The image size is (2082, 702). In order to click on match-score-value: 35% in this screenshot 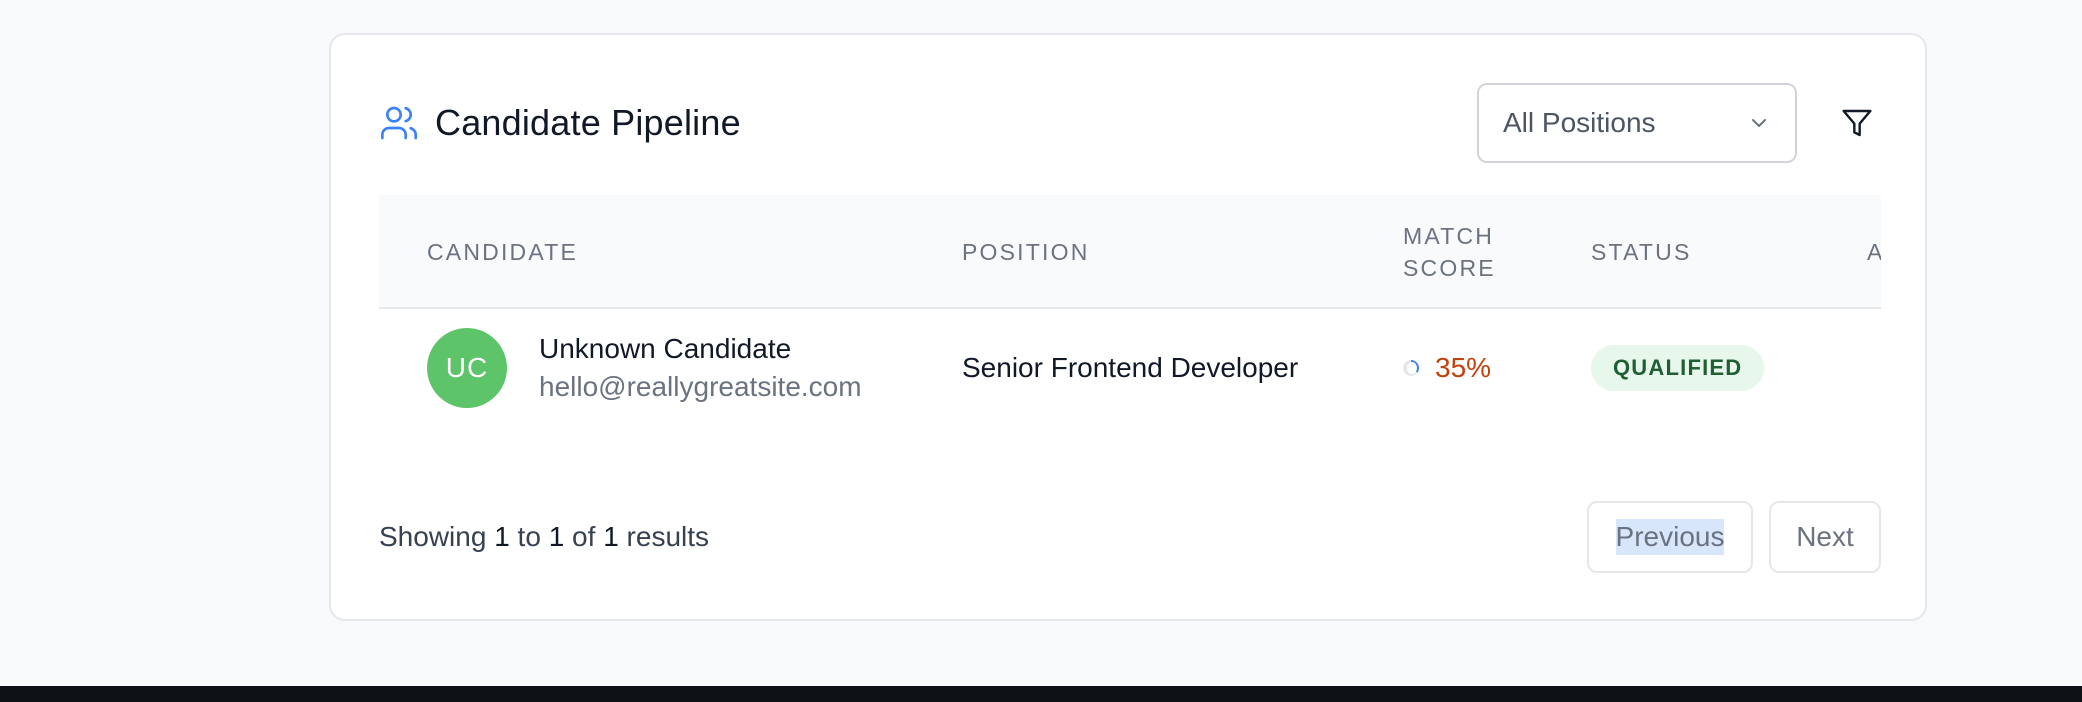, I will do `click(1463, 367)`.